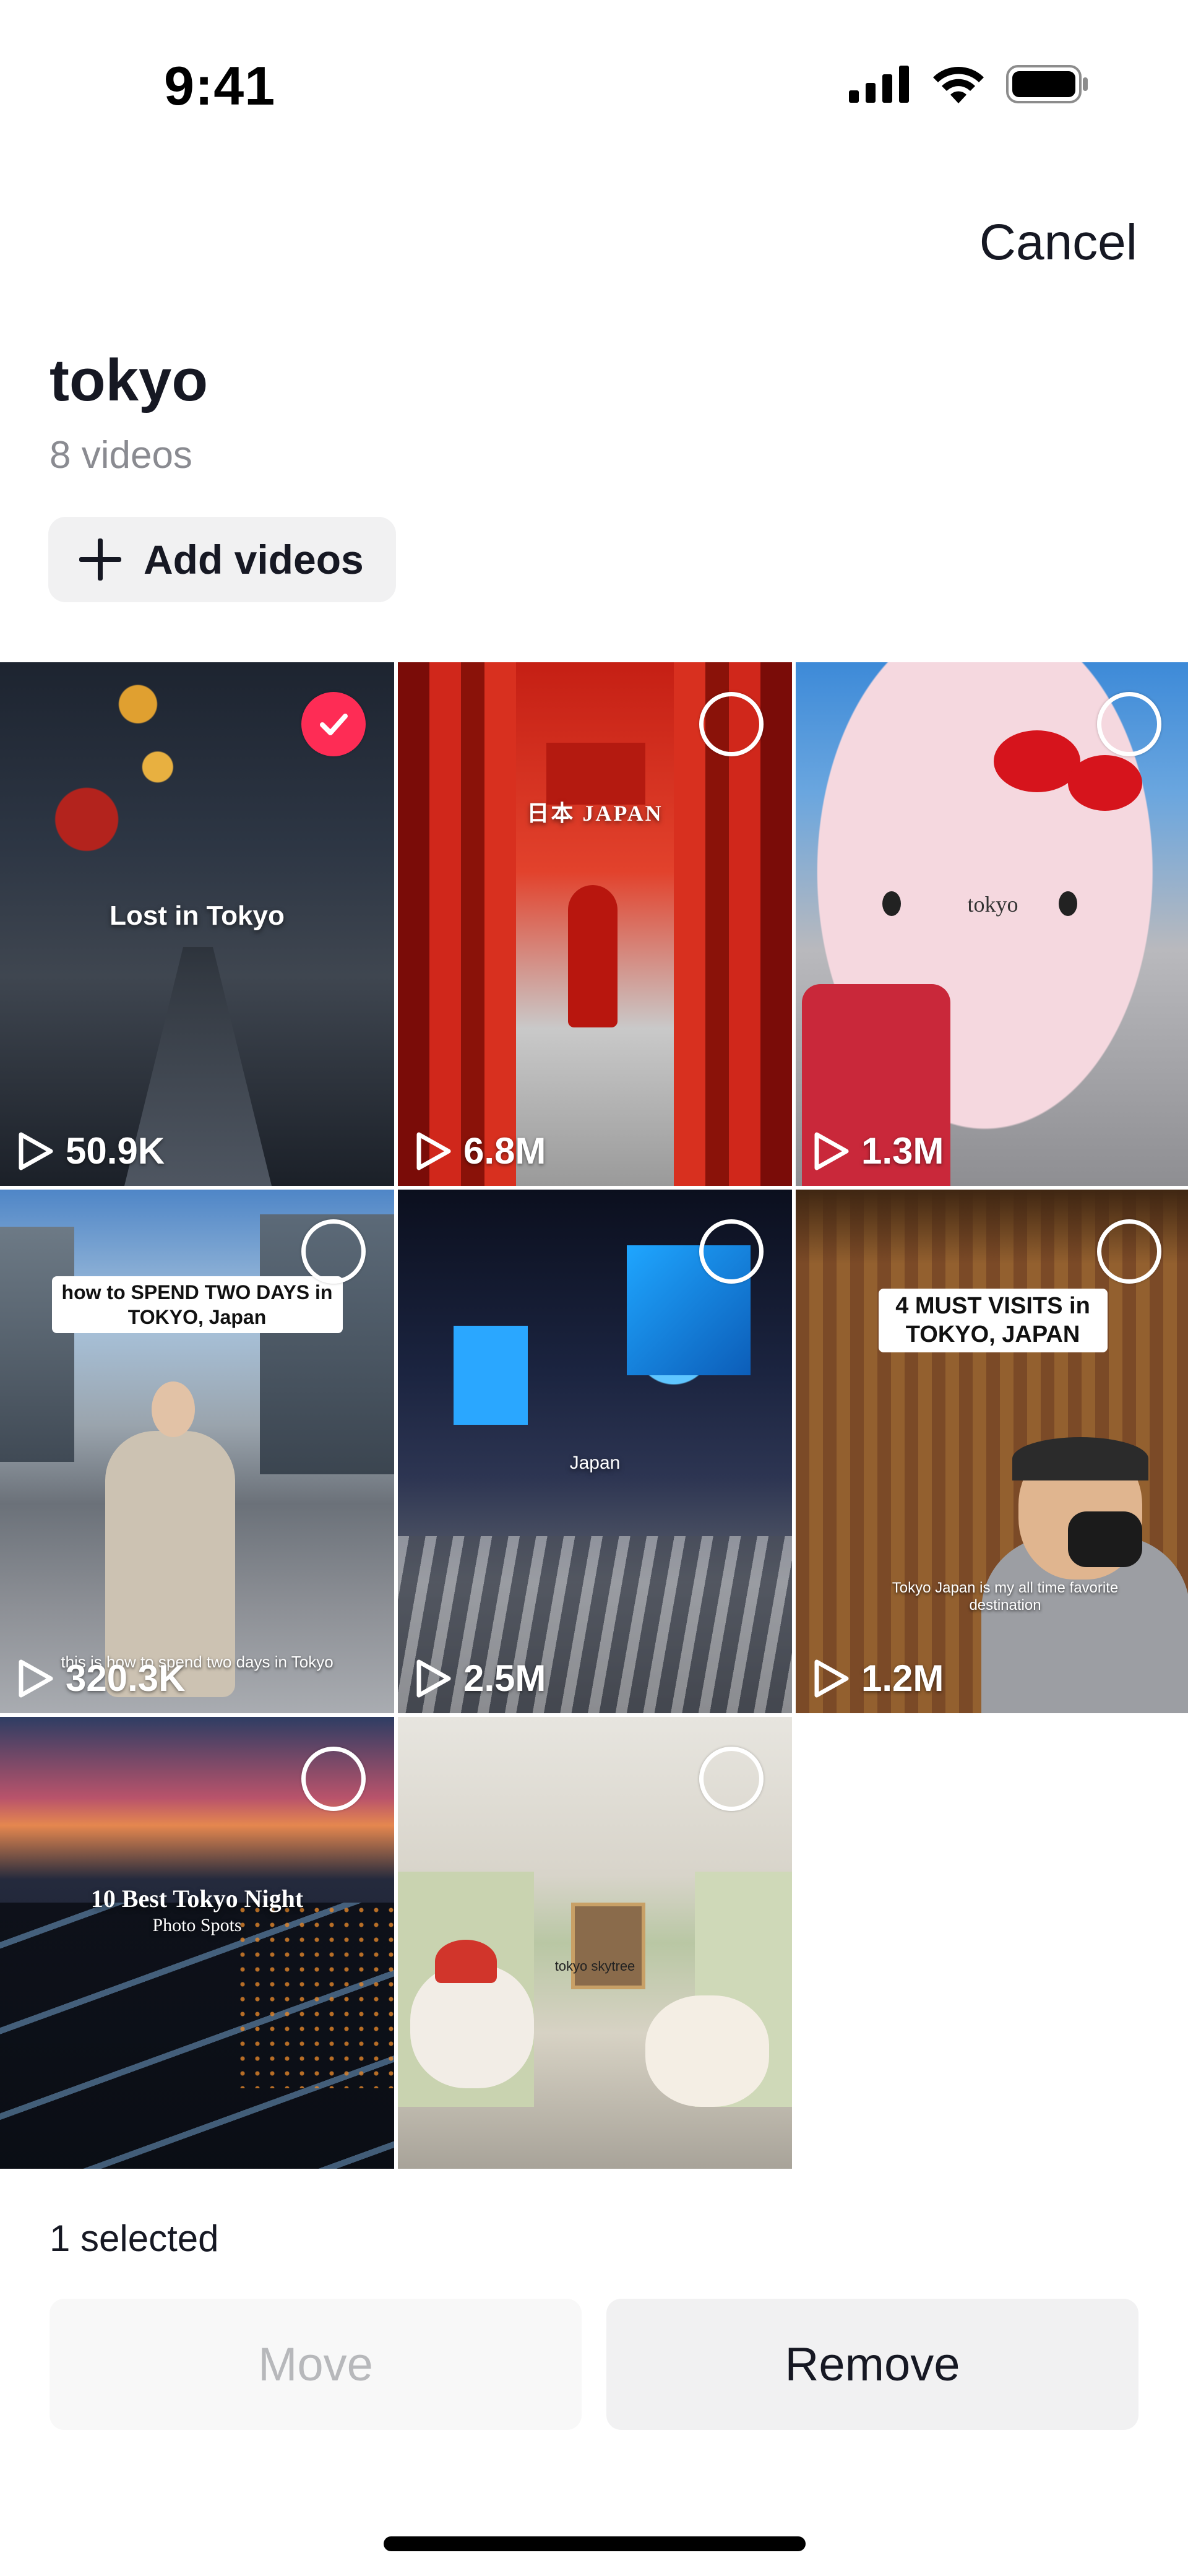 The image size is (1188, 2576). Describe the element at coordinates (333, 724) in the screenshot. I see `selected-check-icon` at that location.